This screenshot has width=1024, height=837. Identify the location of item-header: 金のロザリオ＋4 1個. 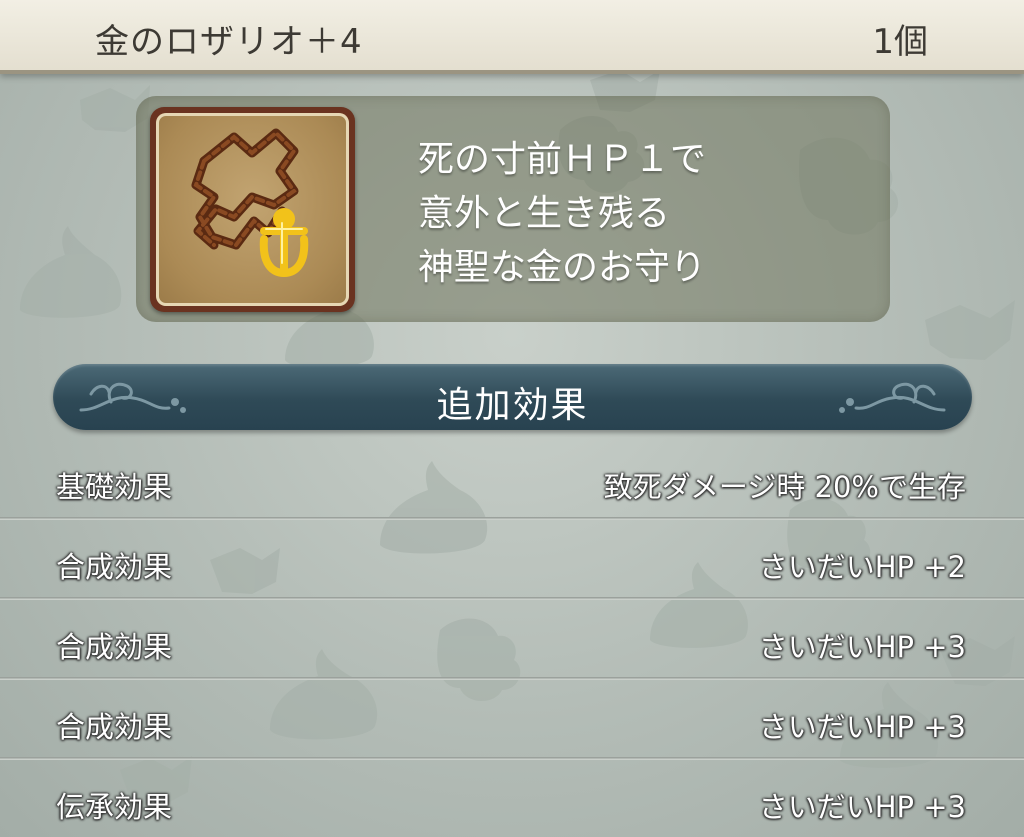
(512, 37).